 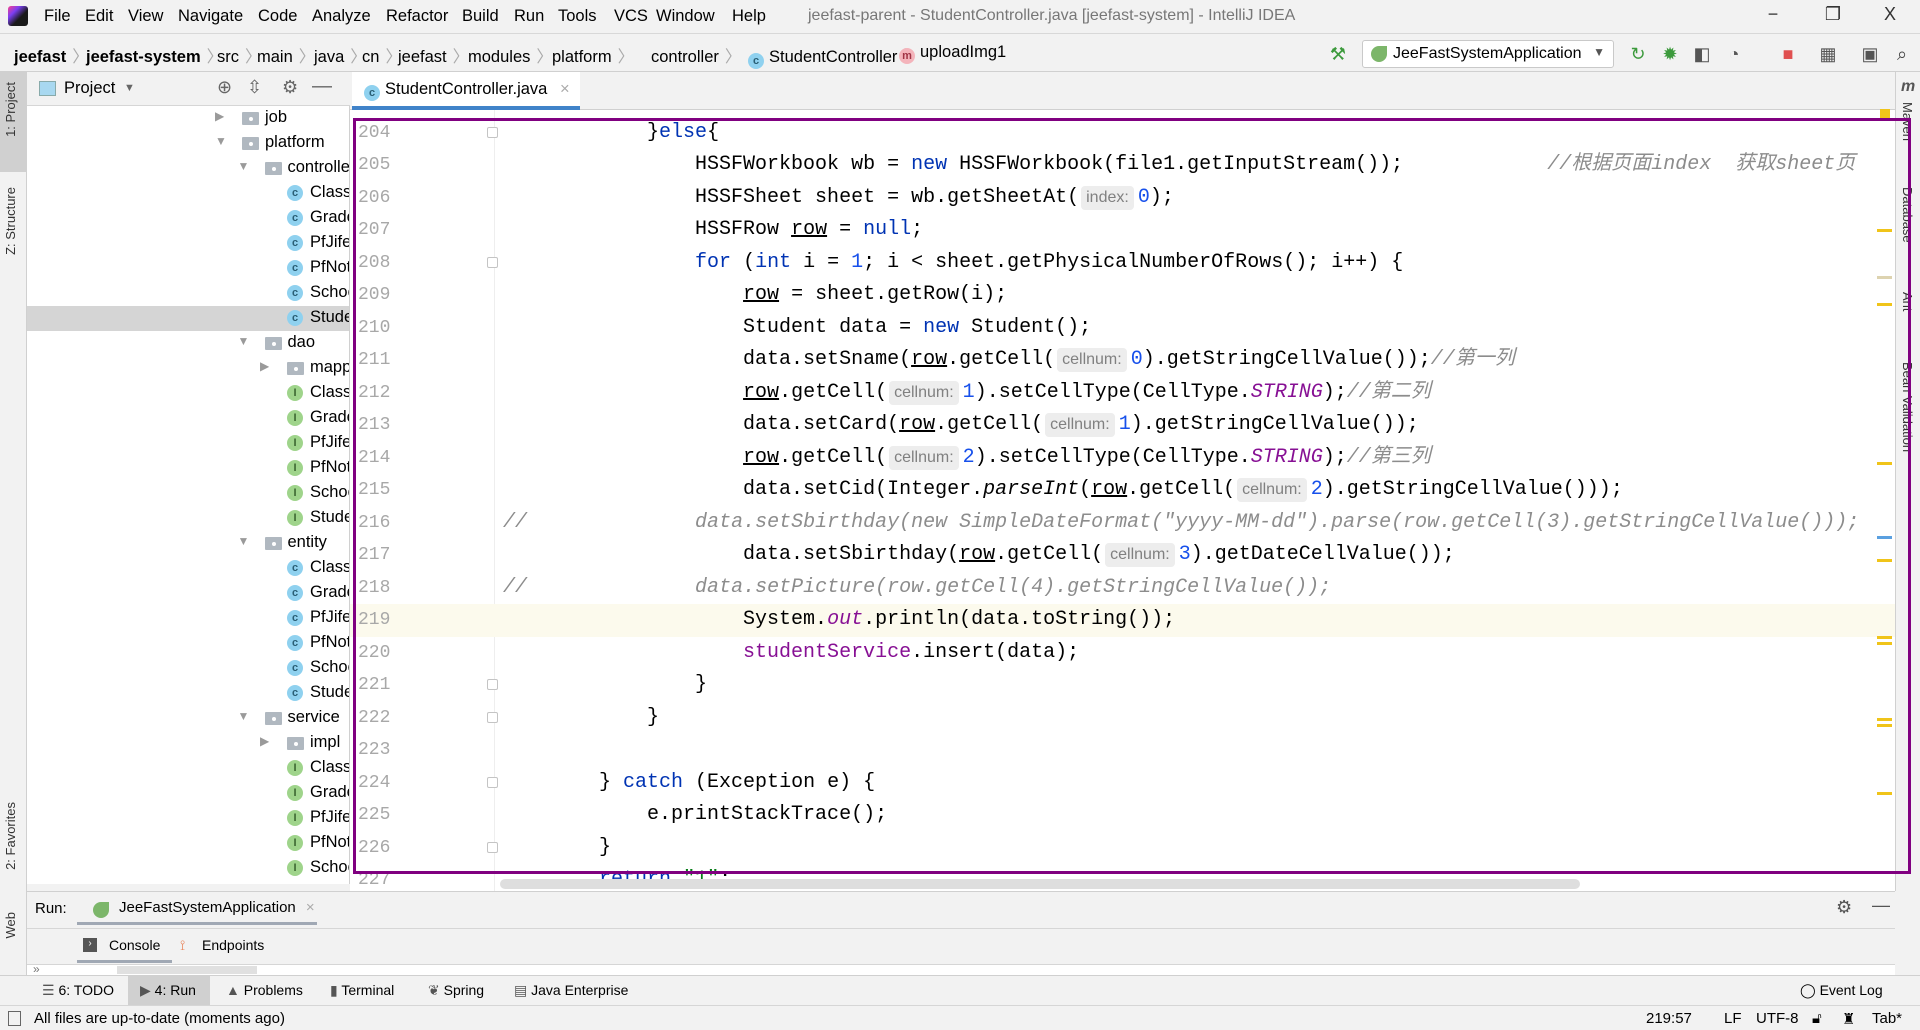 I want to click on line-number: 223, so click(x=374, y=750).